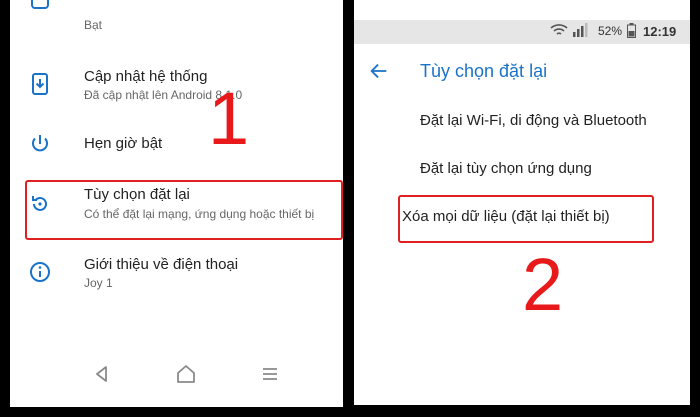 Image resolution: width=700 pixels, height=417 pixels. I want to click on settings-item-title: Giới thiệu về điện thoại, so click(161, 264).